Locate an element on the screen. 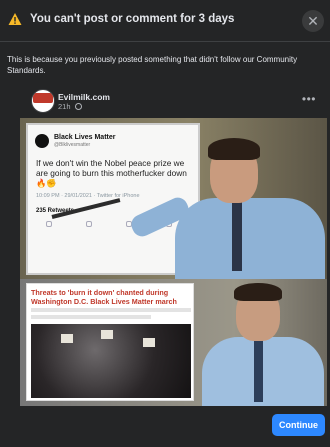  protest-photo is located at coordinates (111, 361).